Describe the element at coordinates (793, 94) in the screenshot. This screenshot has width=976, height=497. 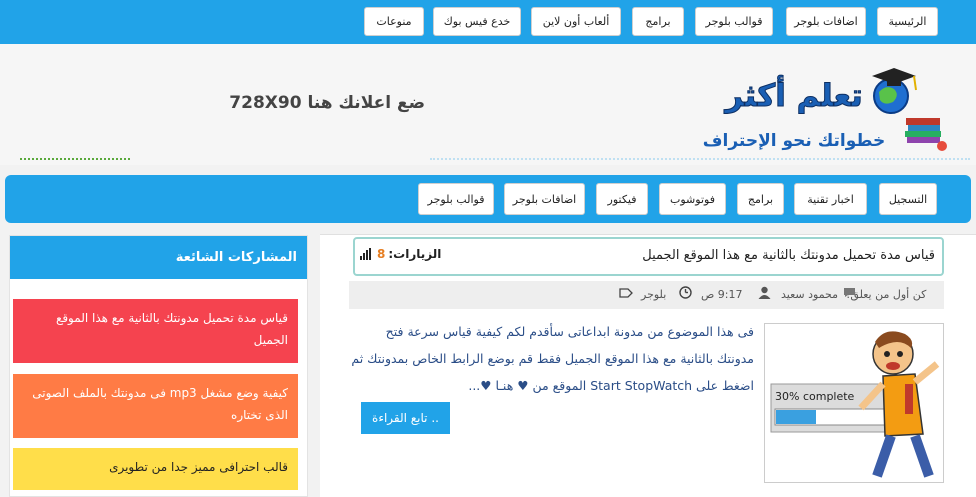
I see `logo-title: تعلم أكثر` at that location.